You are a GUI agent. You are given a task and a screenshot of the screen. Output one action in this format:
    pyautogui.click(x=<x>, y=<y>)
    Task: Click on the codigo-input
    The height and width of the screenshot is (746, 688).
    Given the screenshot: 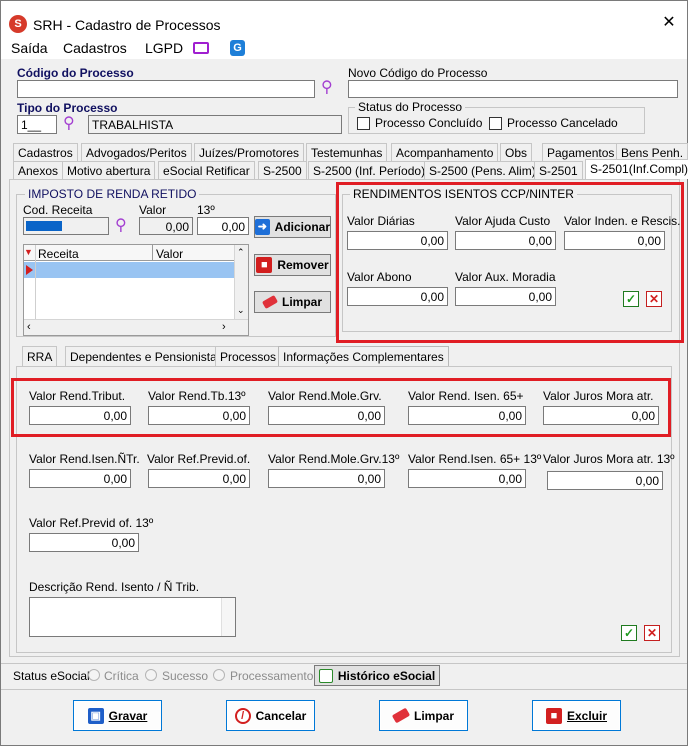 What is the action you would take?
    pyautogui.click(x=166, y=89)
    